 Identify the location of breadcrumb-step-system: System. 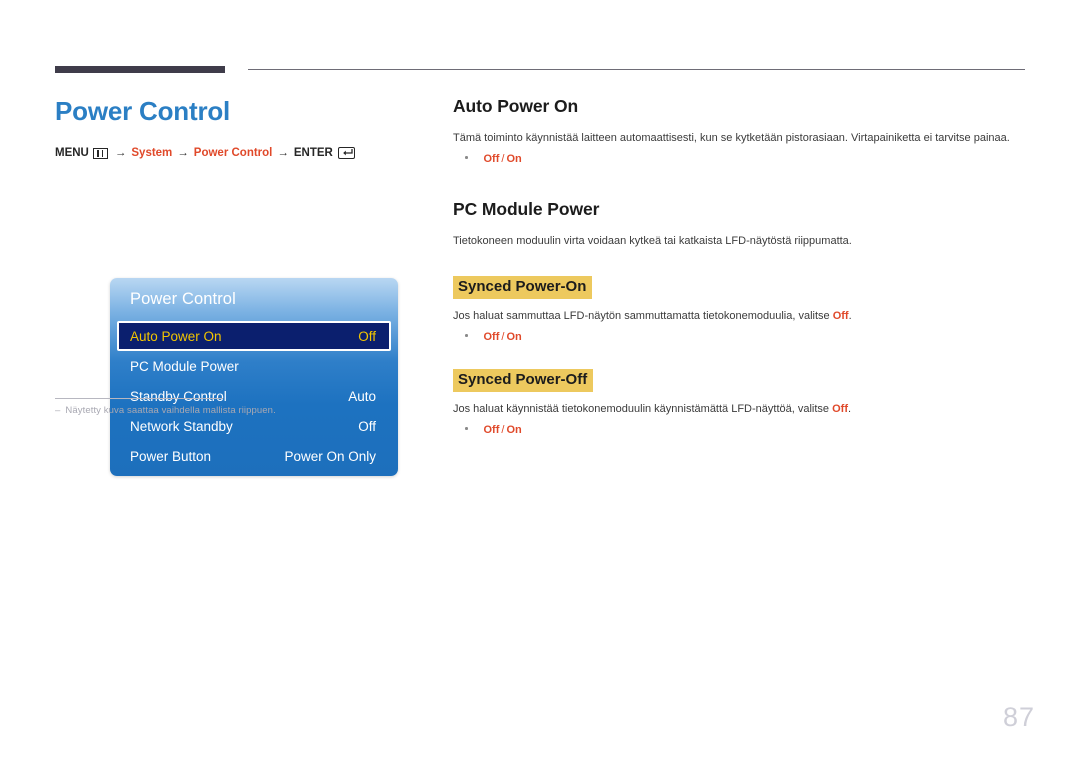
(152, 153).